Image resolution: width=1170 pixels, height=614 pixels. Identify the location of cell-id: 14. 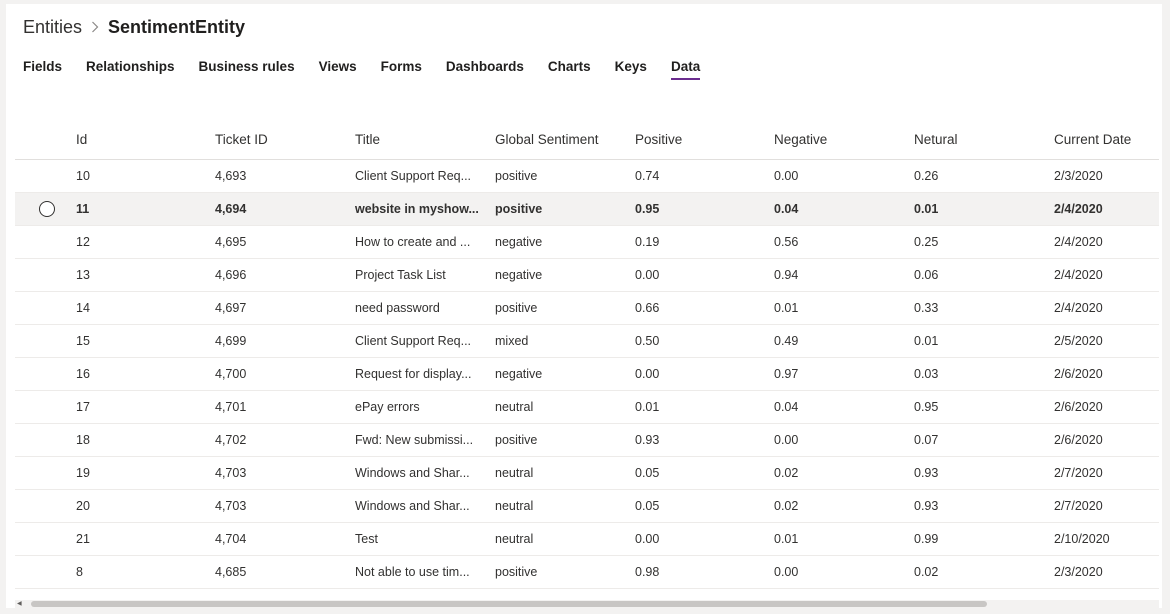
(83, 308).